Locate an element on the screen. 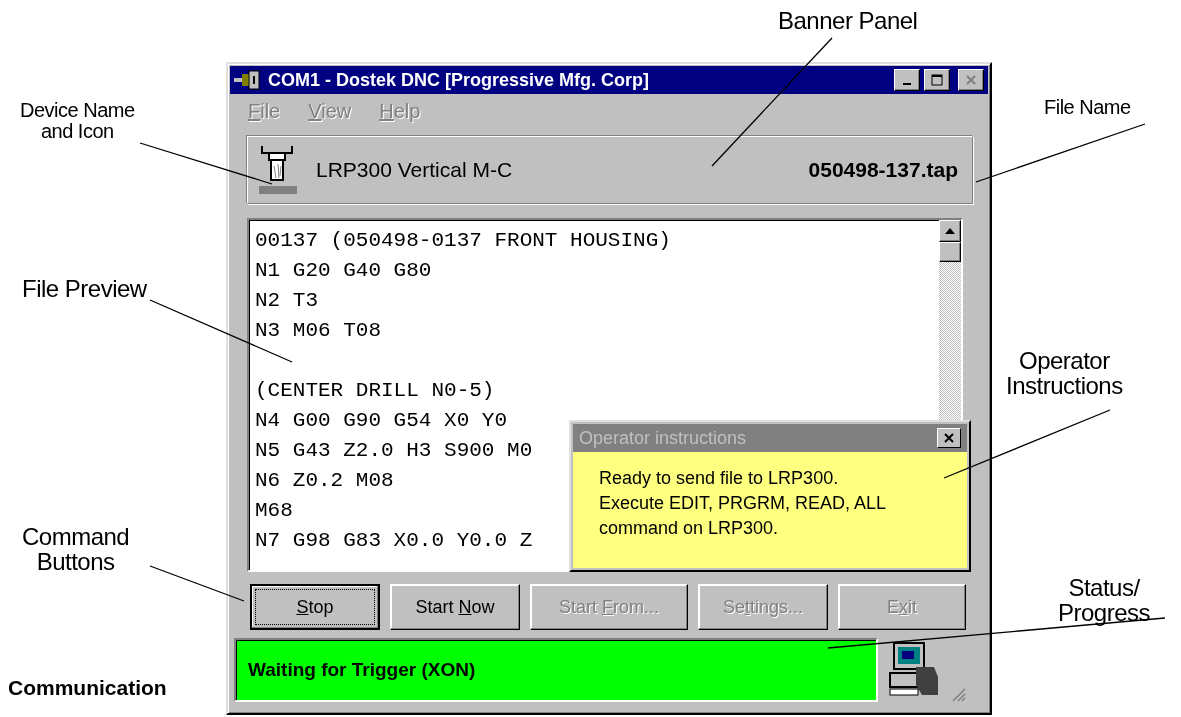  window-title: COM1 - Dostek DNC [Progressive Mfg. Corp] is located at coordinates (459, 80).